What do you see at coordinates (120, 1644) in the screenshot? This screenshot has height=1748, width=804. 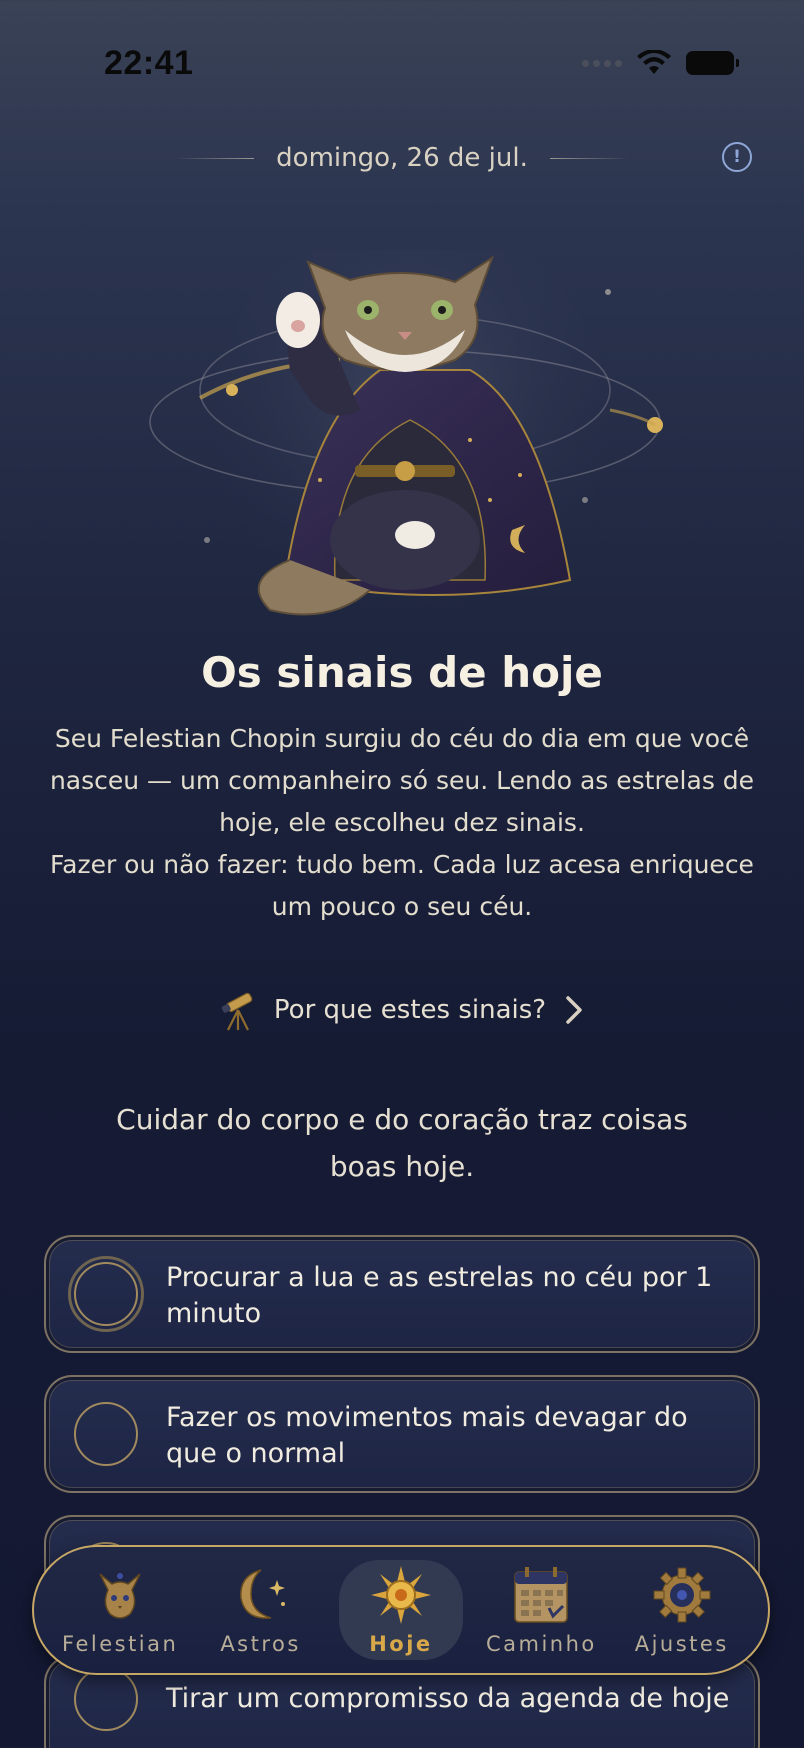 I see `tab-label: Felestian` at bounding box center [120, 1644].